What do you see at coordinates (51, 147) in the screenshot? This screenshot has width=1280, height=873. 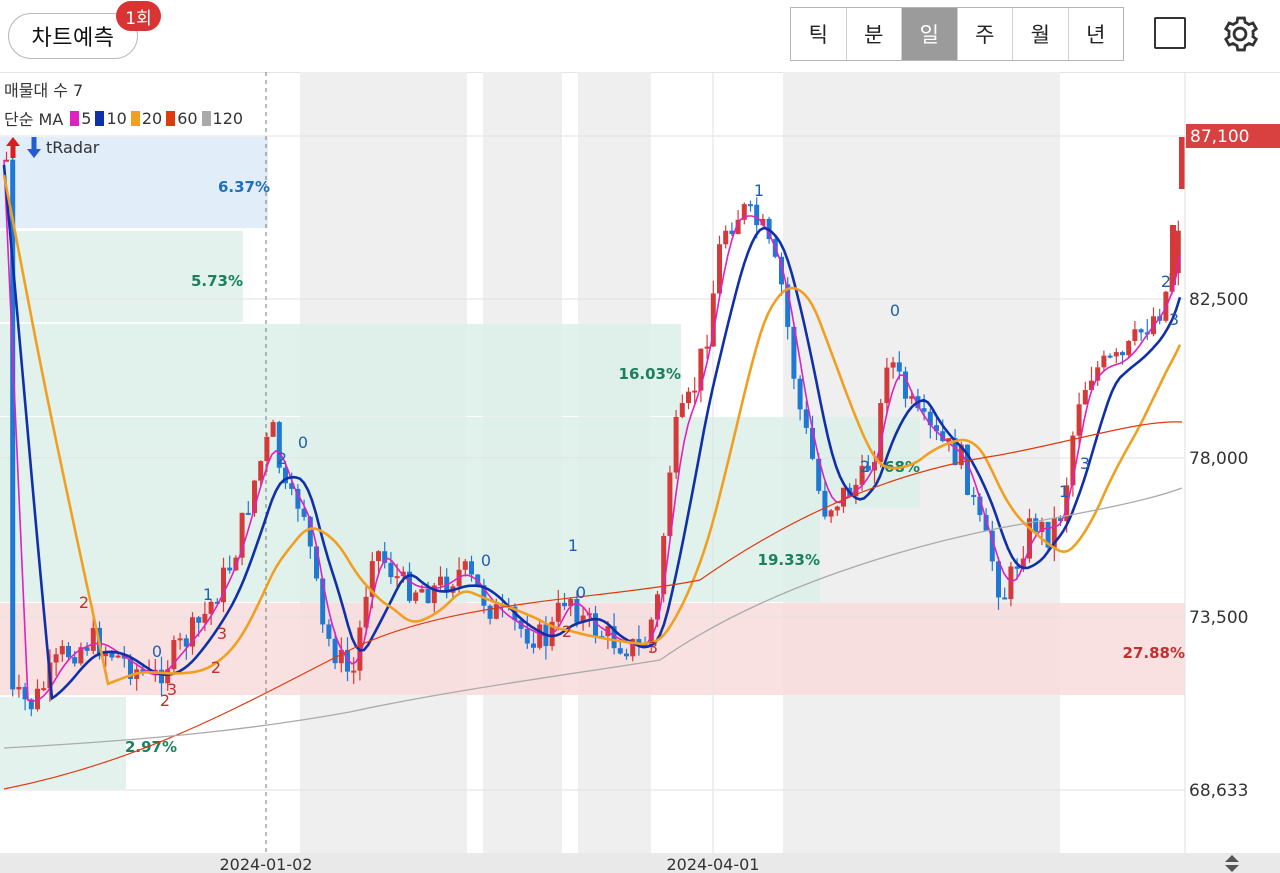 I see `tradar-legend: tRadar` at bounding box center [51, 147].